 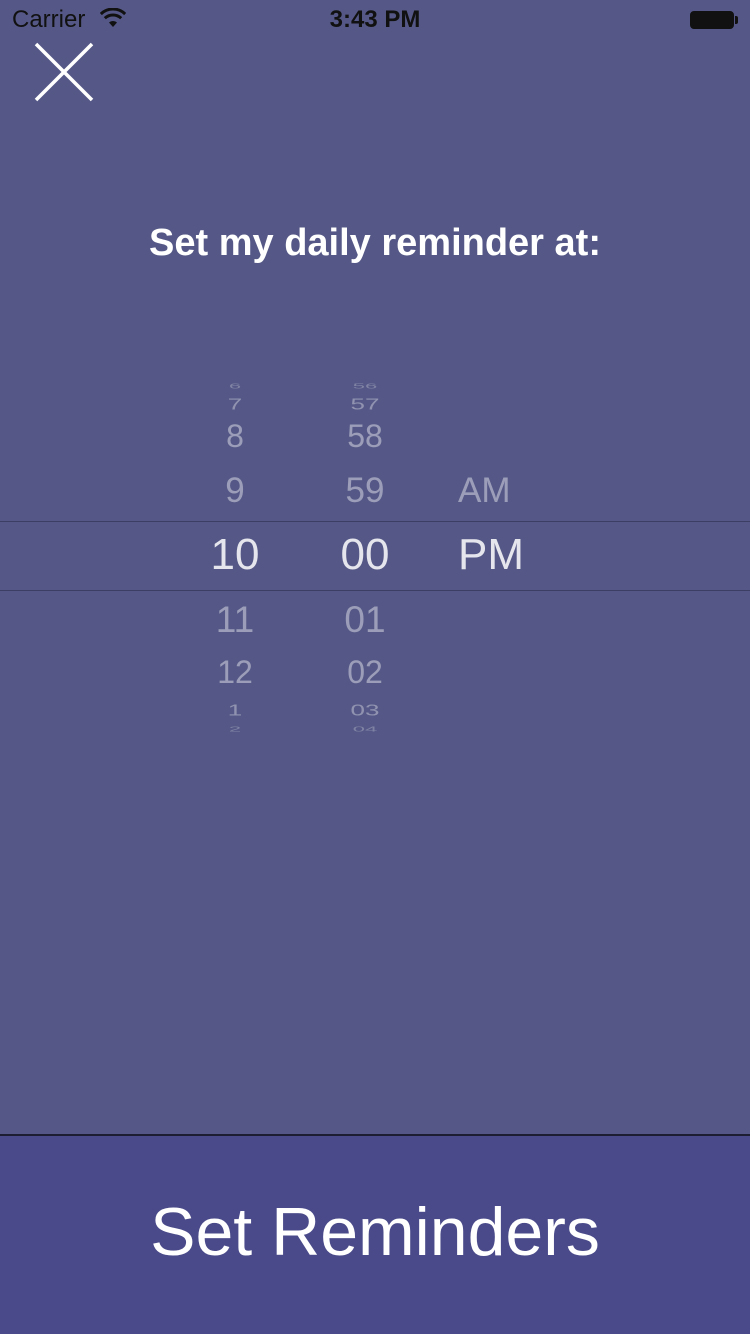 I want to click on status-time: 3:43 PM, so click(x=375, y=19).